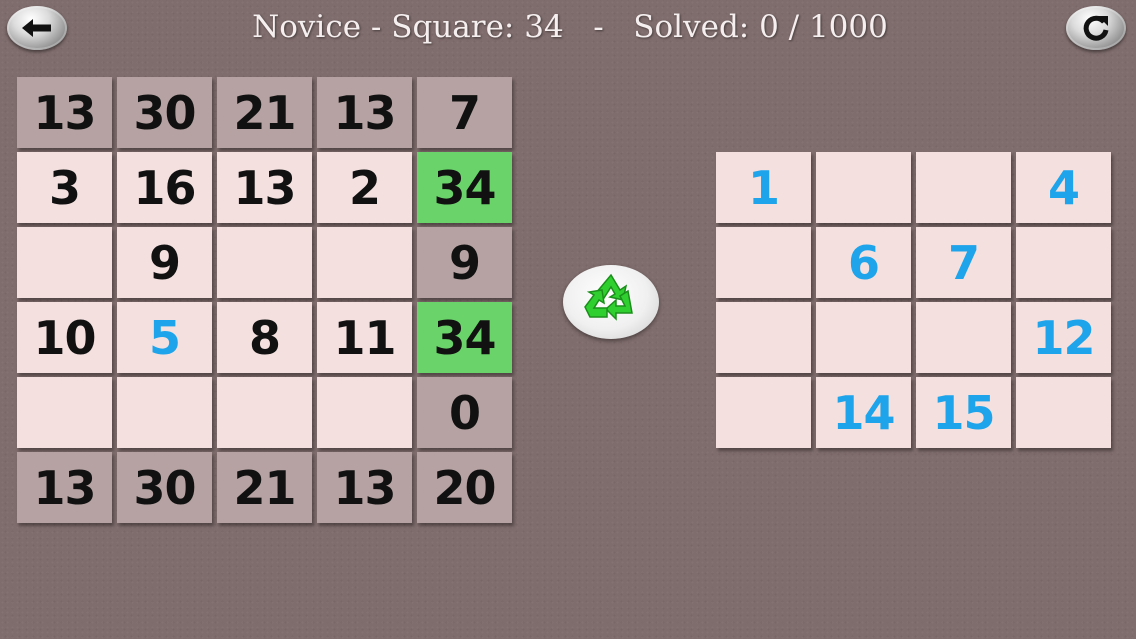  What do you see at coordinates (64, 337) in the screenshot?
I see `board-cell: 10` at bounding box center [64, 337].